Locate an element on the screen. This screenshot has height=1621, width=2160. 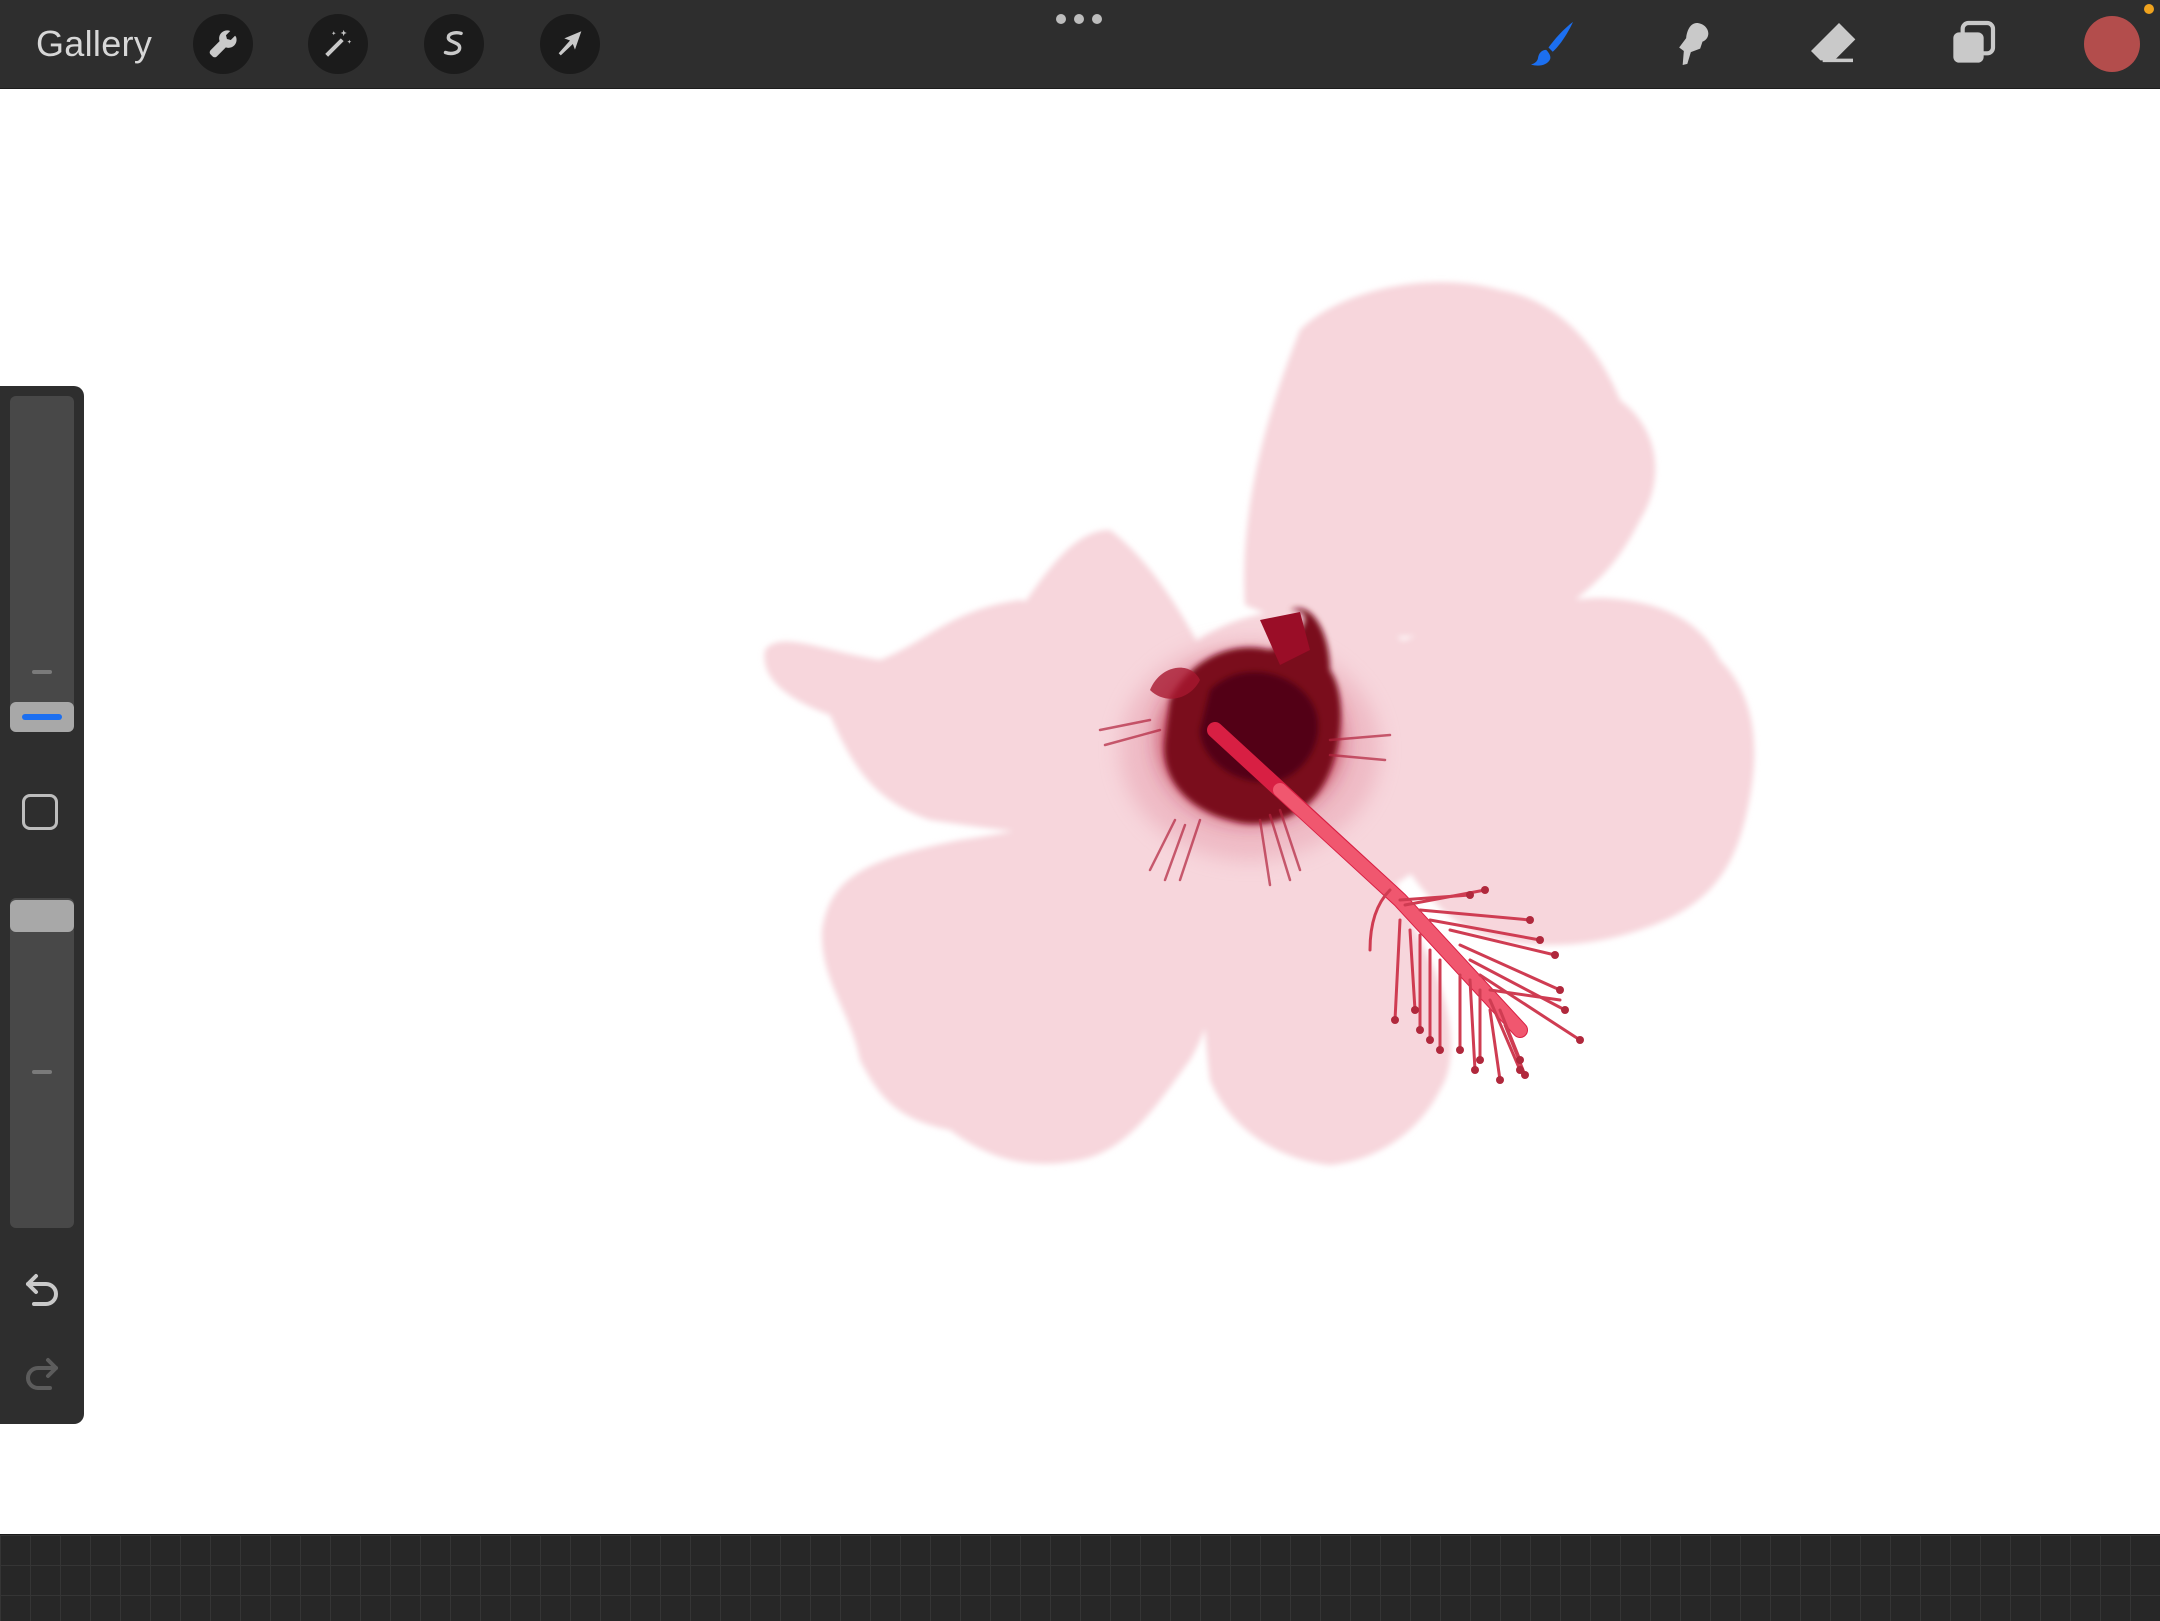
gallery-button: Gallery is located at coordinates (94, 44).